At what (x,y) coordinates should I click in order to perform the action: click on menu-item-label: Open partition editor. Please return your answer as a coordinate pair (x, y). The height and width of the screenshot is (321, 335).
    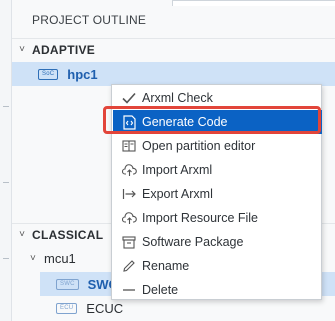
    Looking at the image, I should click on (199, 146).